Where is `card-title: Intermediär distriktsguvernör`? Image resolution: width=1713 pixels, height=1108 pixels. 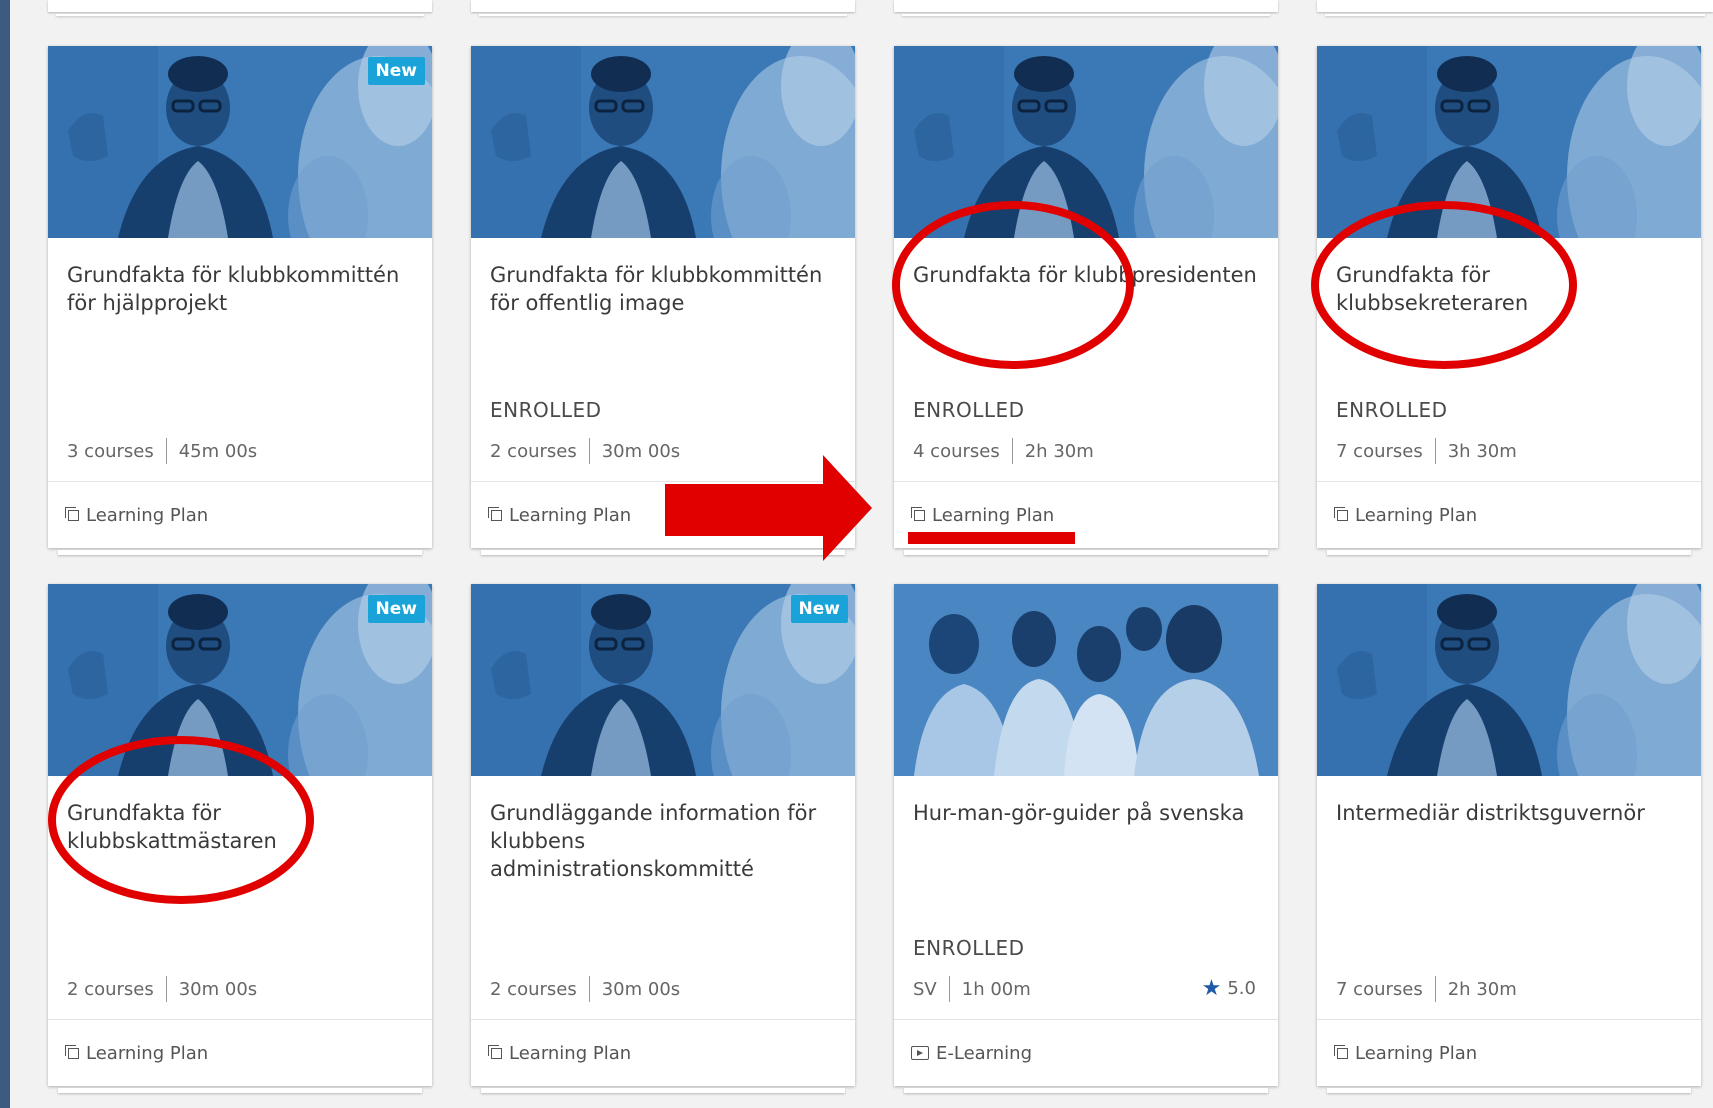 card-title: Intermediär distriktsguvernör is located at coordinates (1511, 813).